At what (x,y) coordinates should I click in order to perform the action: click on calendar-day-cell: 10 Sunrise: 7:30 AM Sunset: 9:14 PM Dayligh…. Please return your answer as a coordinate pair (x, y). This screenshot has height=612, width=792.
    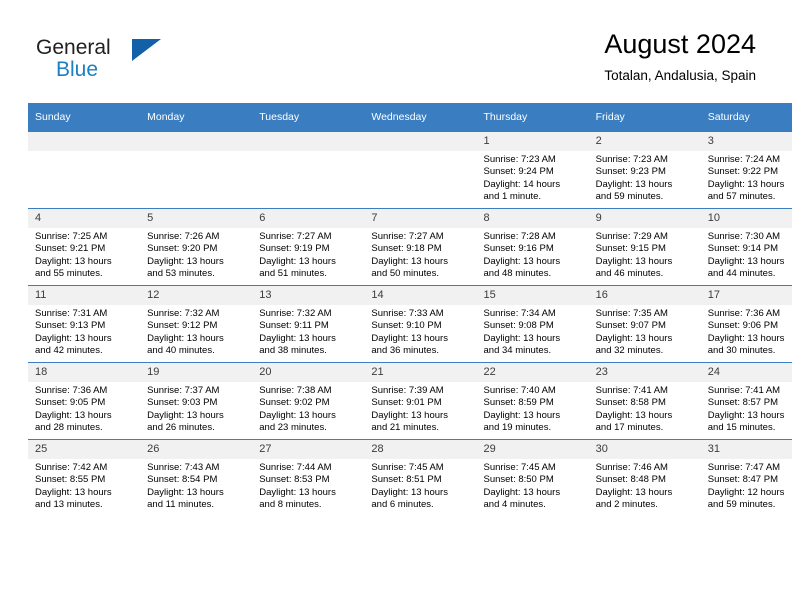
    Looking at the image, I should click on (746, 247).